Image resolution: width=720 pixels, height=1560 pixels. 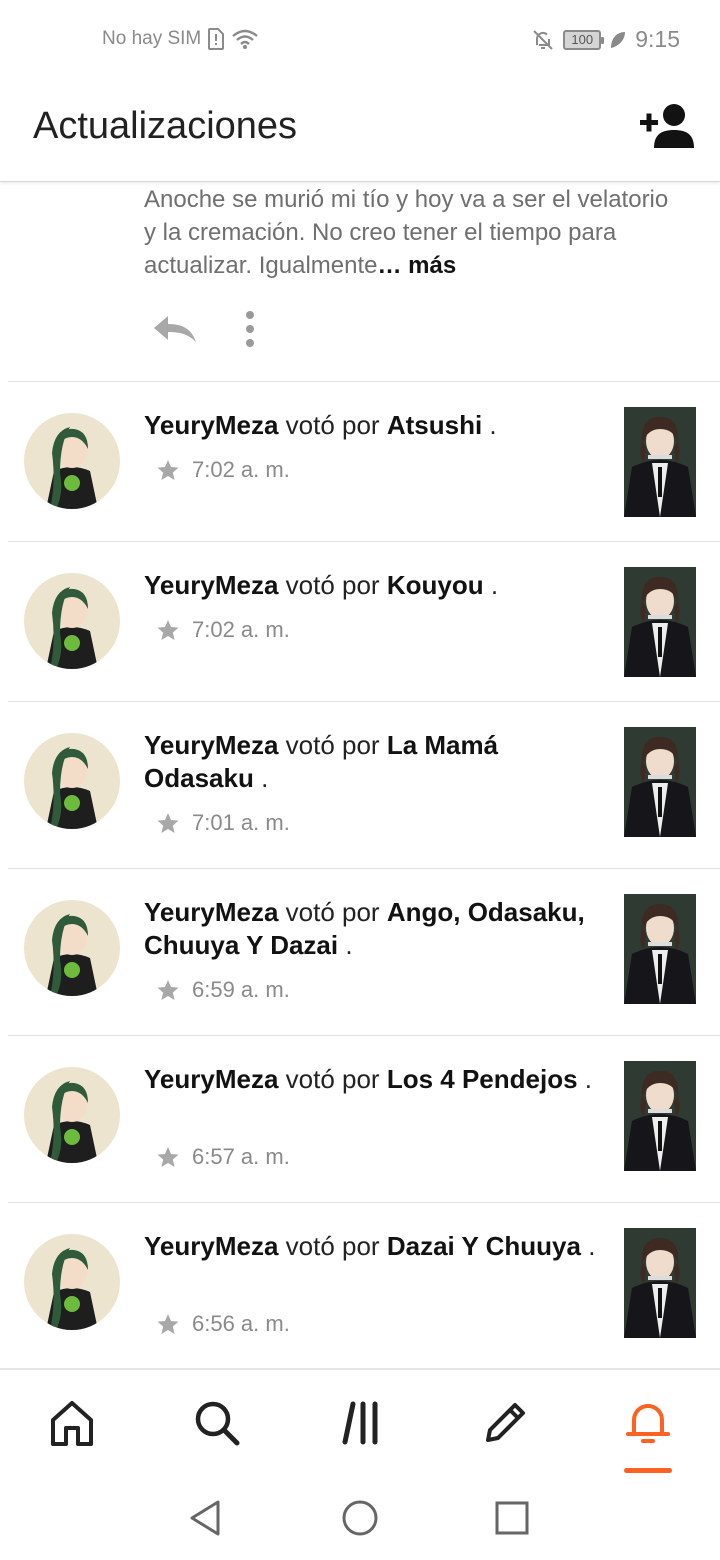 I want to click on add-user-icon, so click(x=668, y=128).